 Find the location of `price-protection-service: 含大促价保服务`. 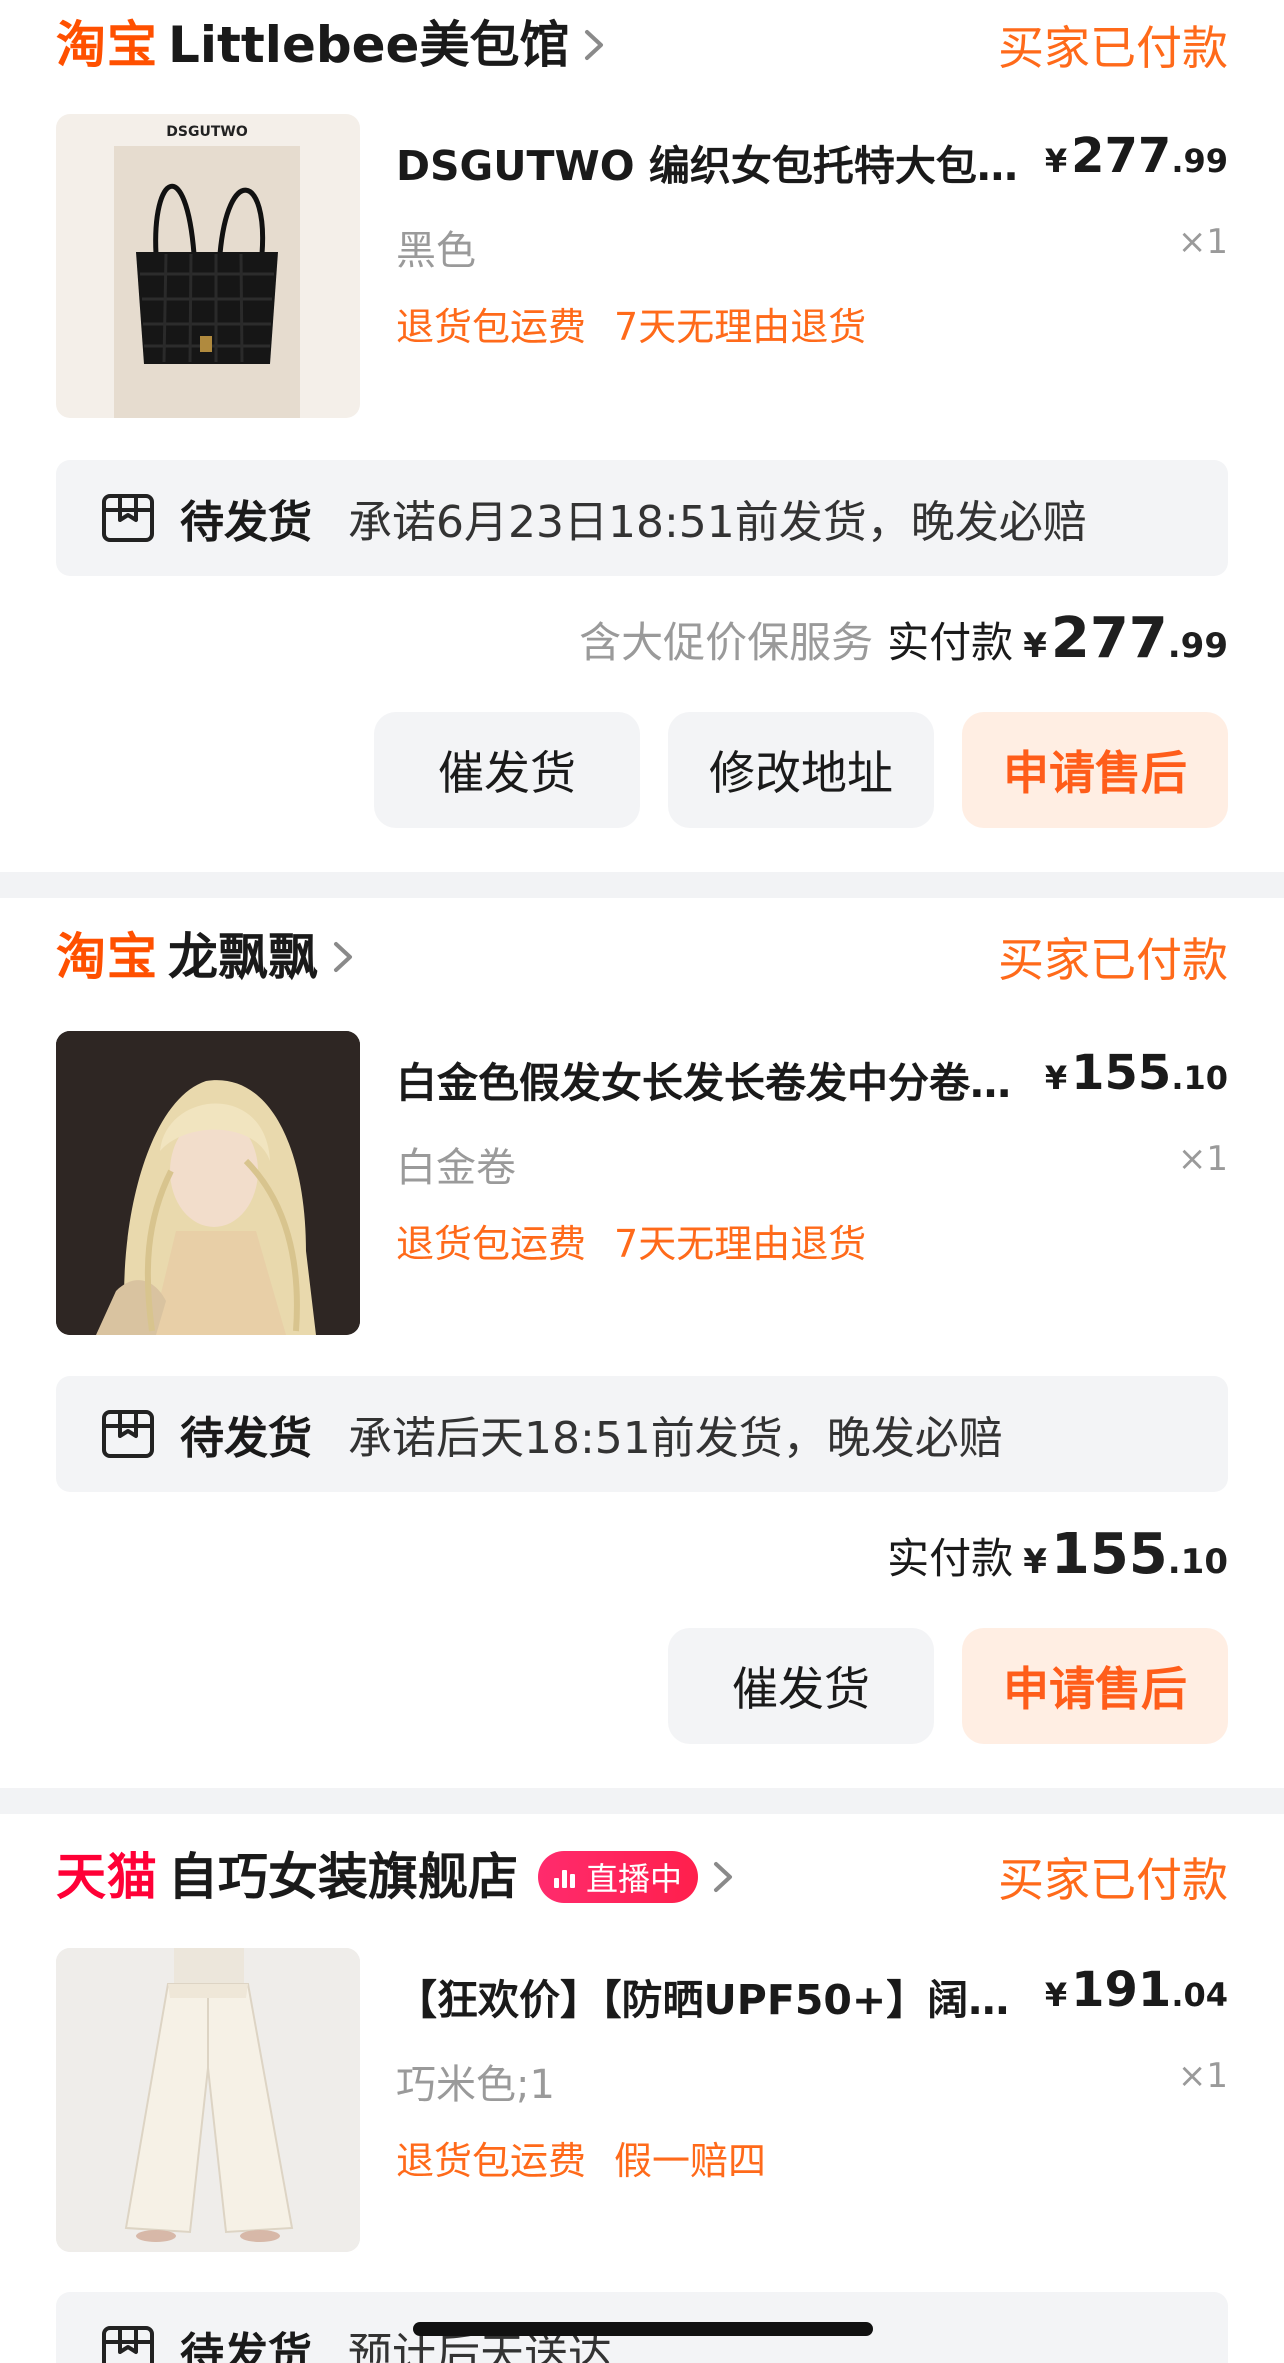

price-protection-service: 含大促价保服务 is located at coordinates (726, 642).